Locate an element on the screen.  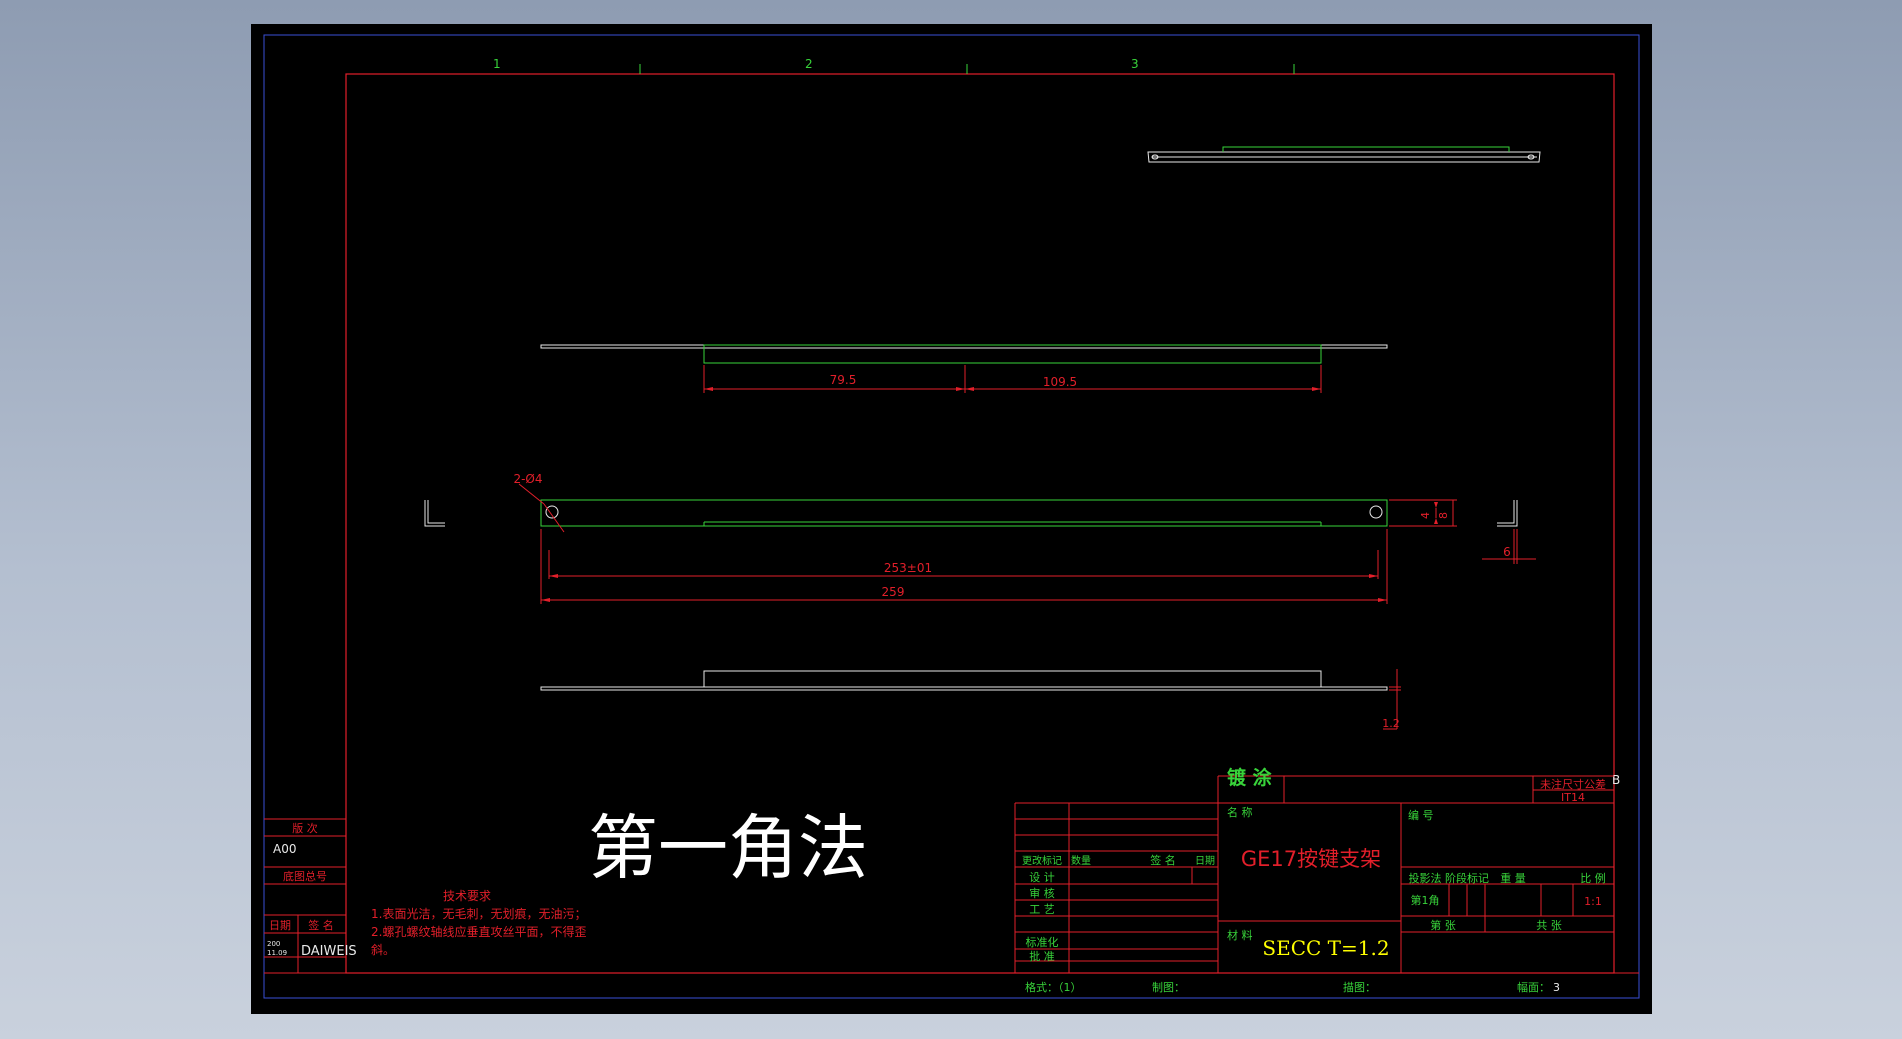
date-value-1: 200 is located at coordinates (273, 944).